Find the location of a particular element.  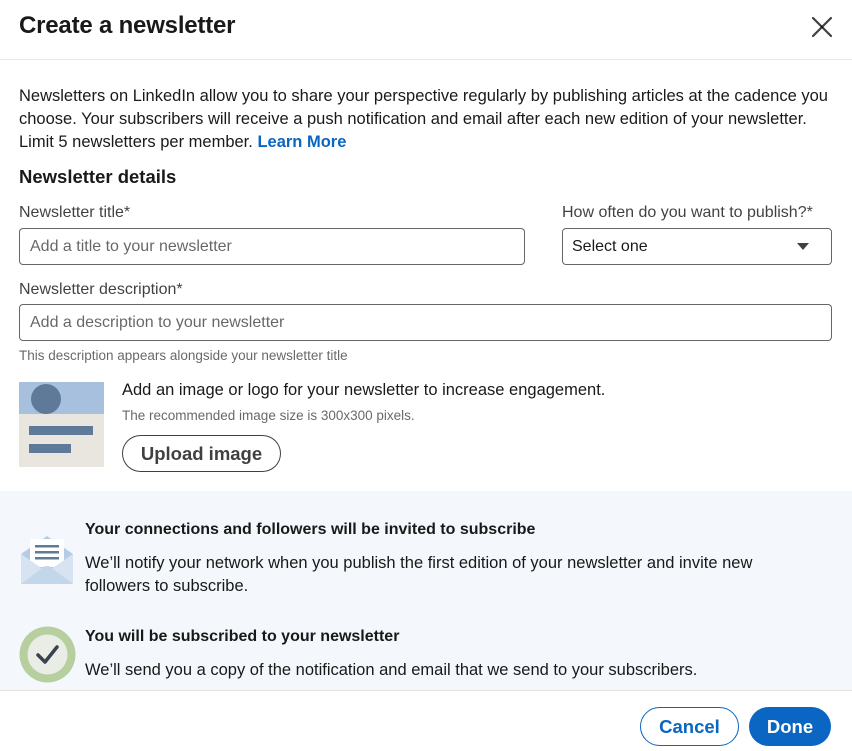

upload-image-button: Upload image is located at coordinates (201, 453).